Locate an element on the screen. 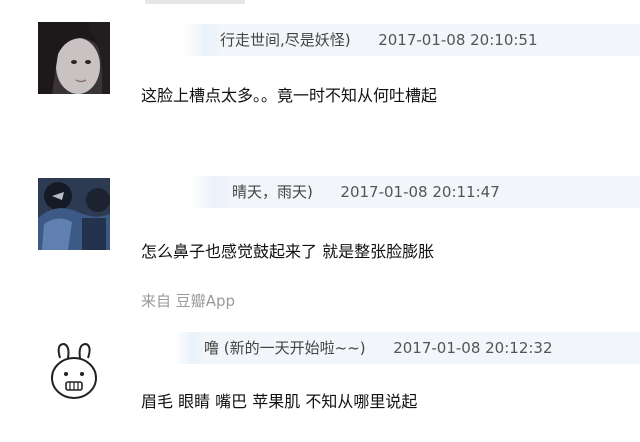 Image resolution: width=640 pixels, height=442 pixels. comment-author: 晴天，雨天) is located at coordinates (272, 192).